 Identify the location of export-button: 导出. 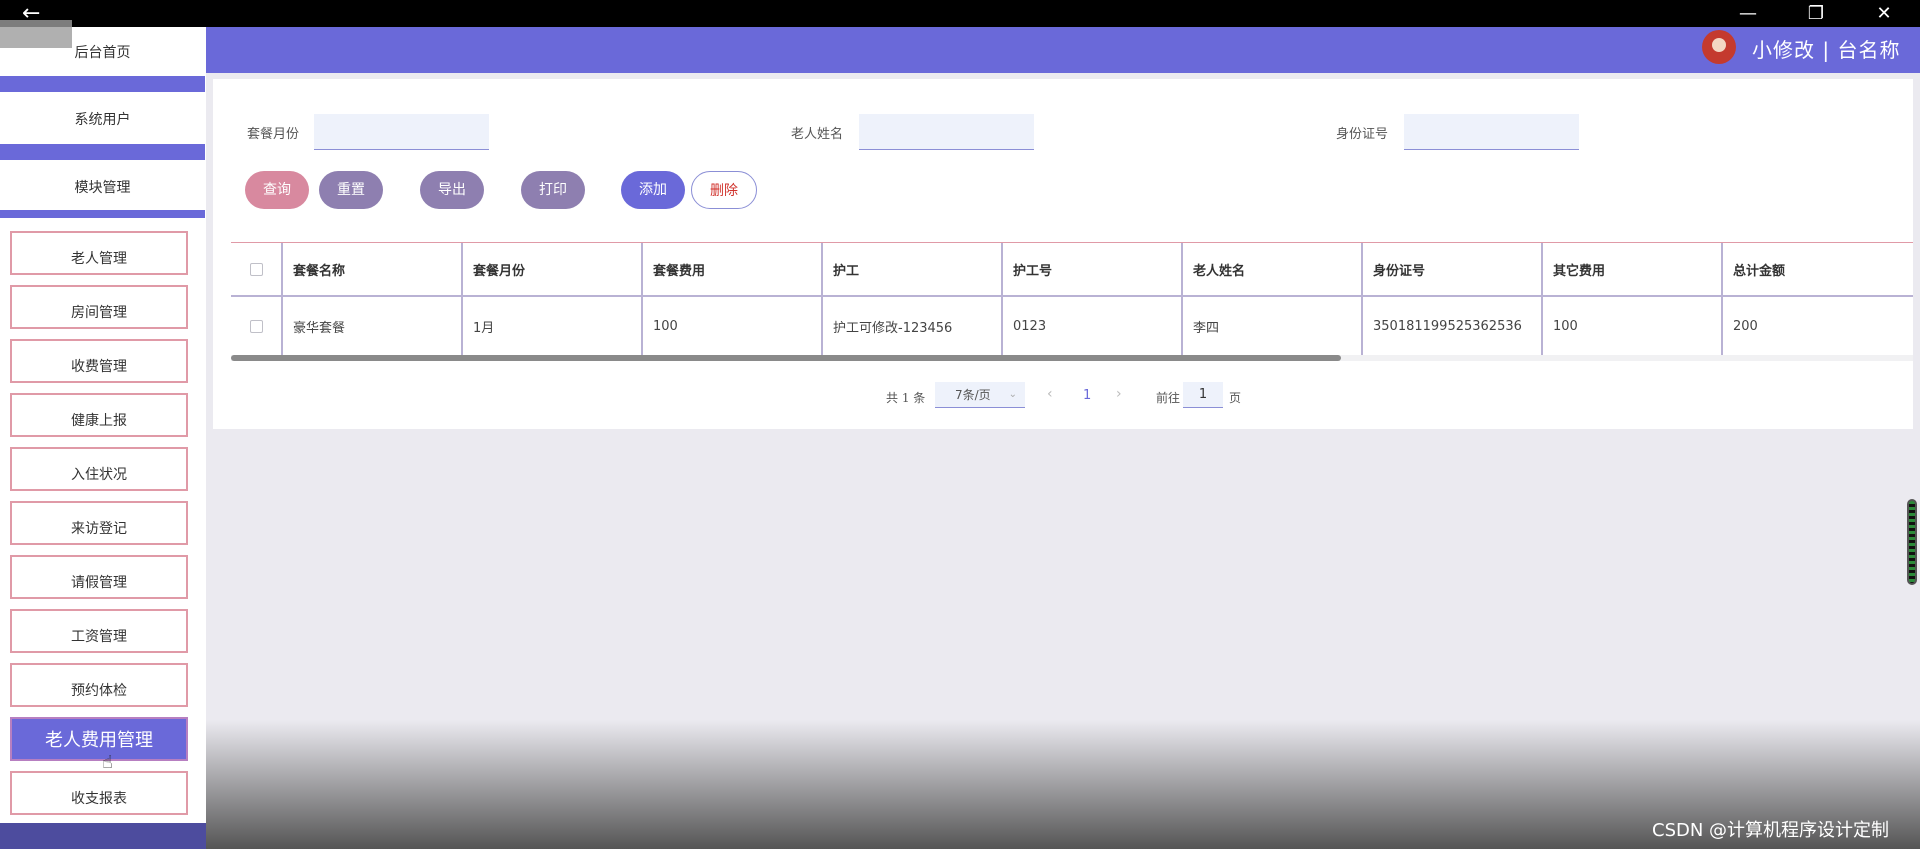
(452, 190).